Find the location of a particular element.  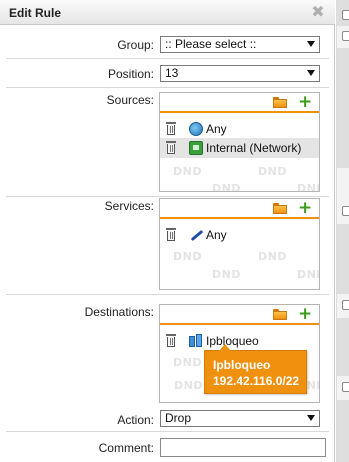

list-item: Ipbloqueo is located at coordinates (239, 341).